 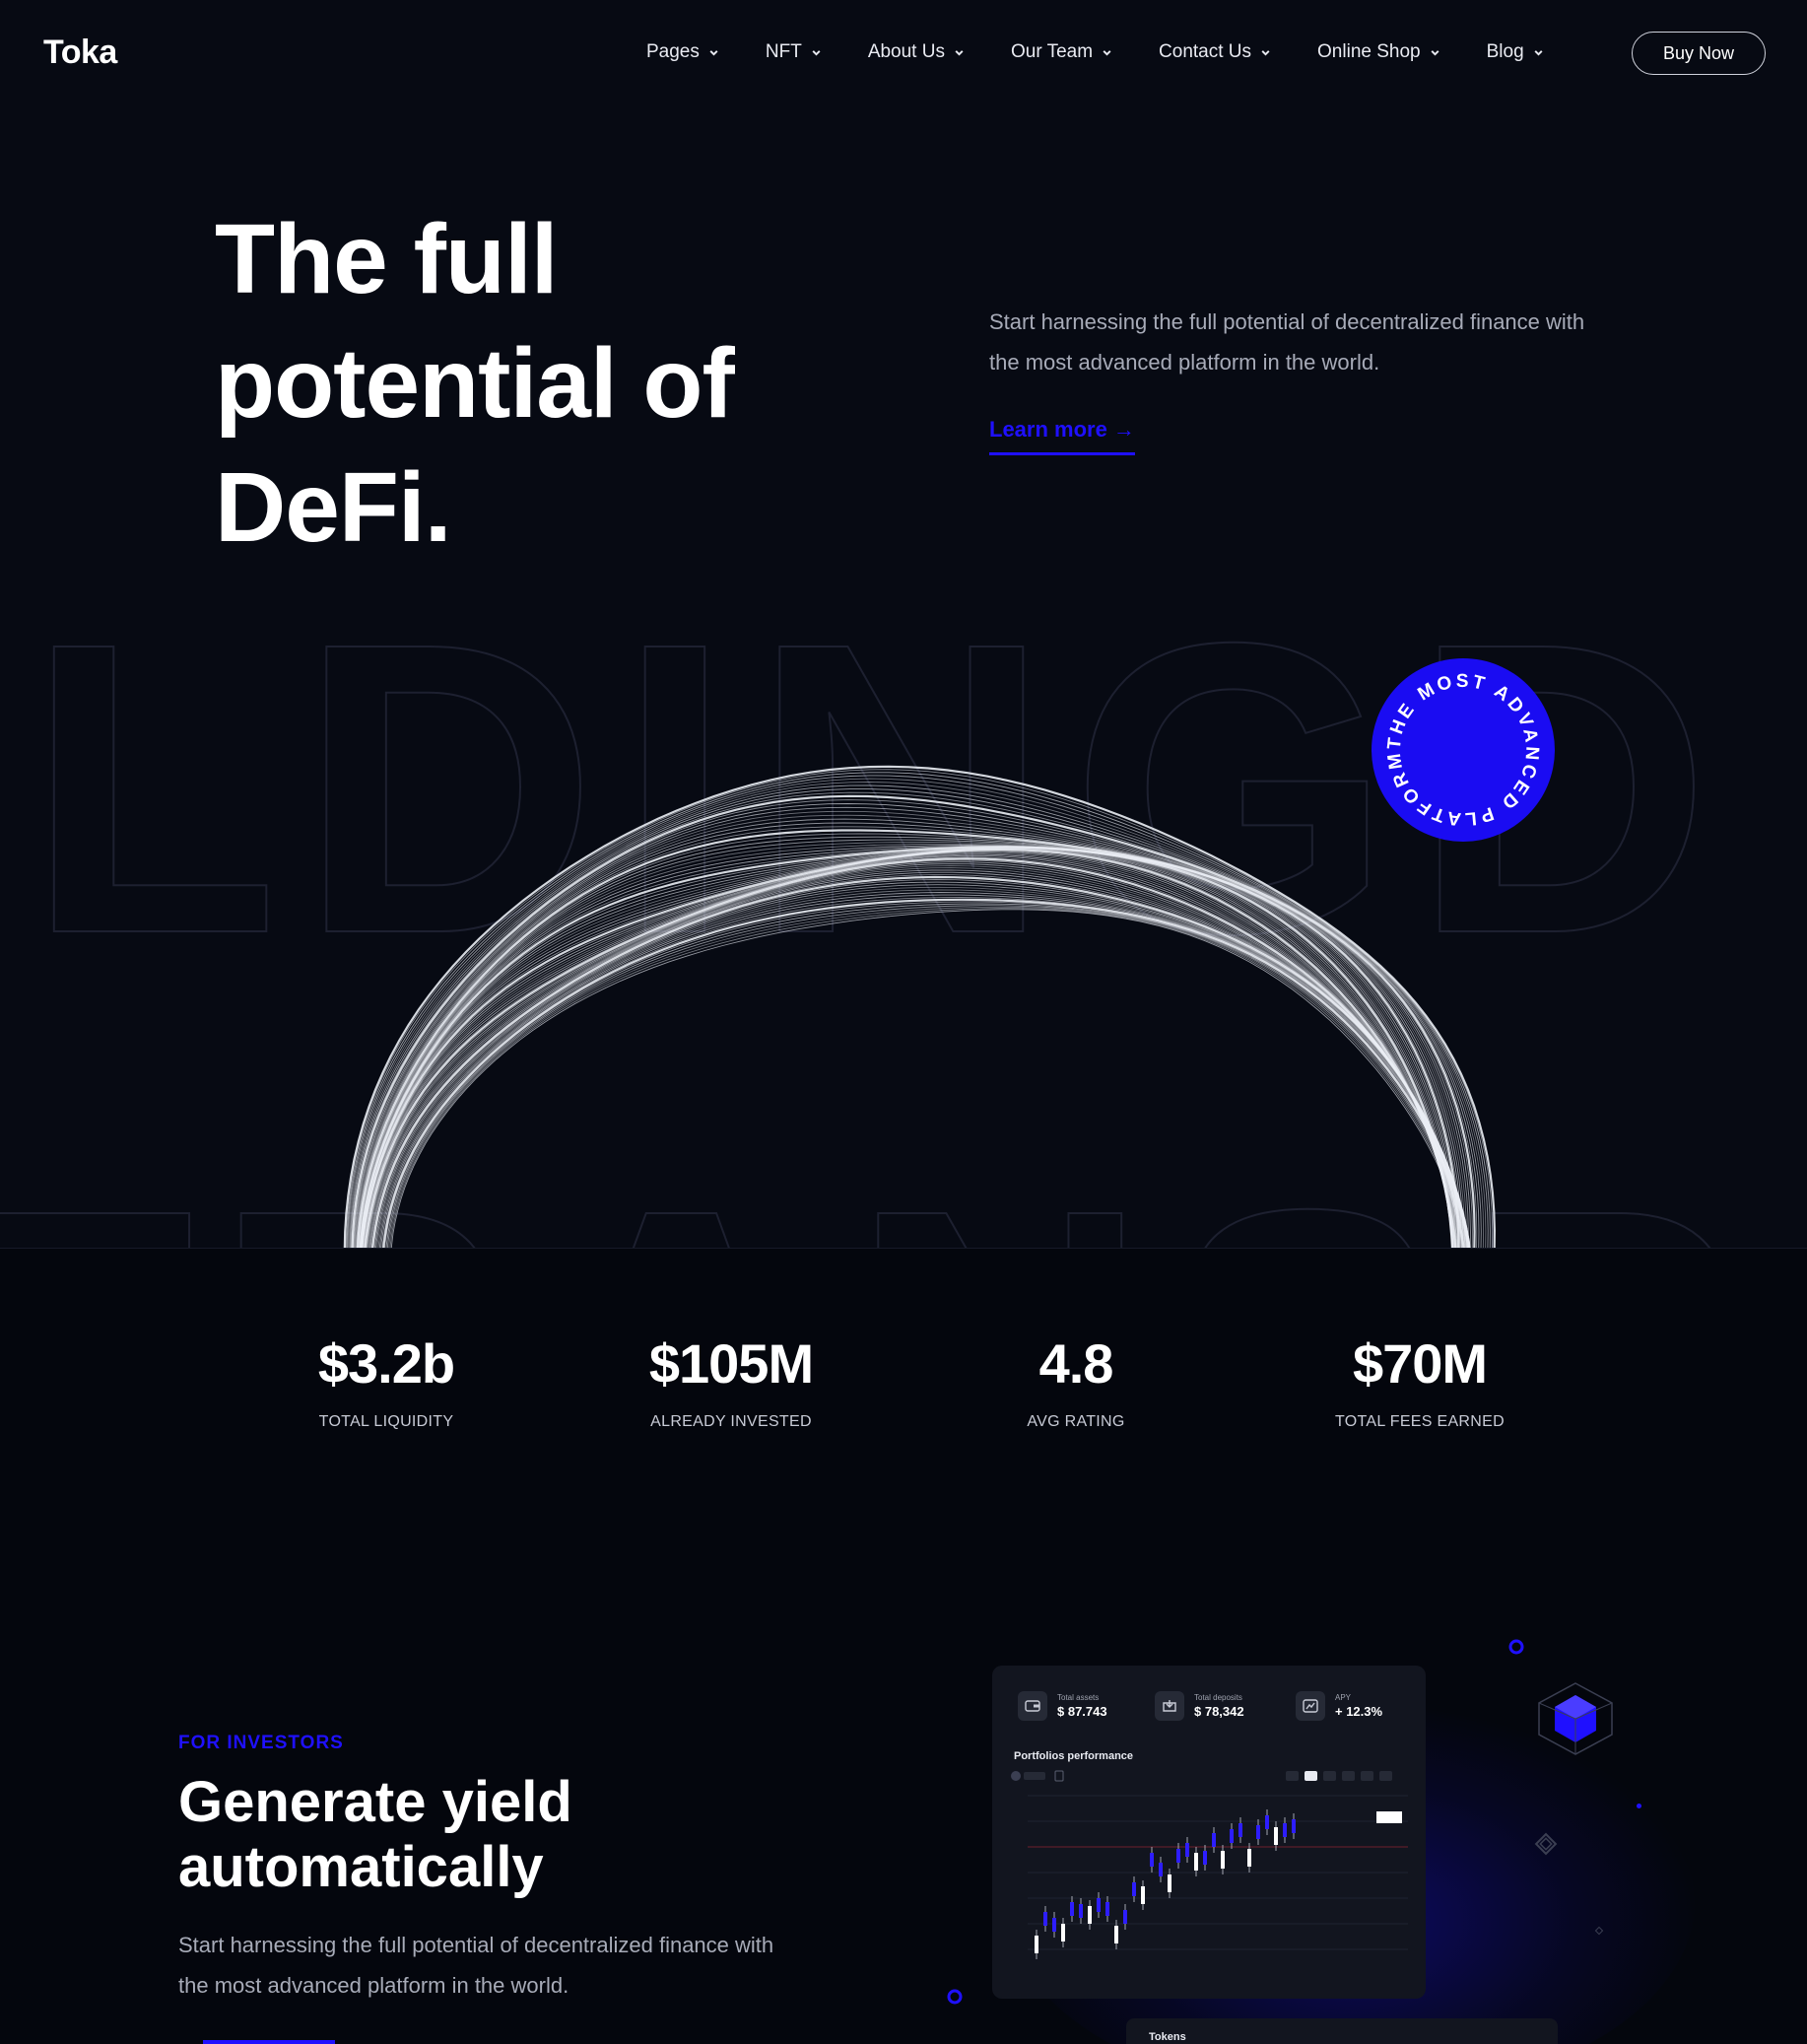 I want to click on hero-title-line: The full, so click(x=387, y=259).